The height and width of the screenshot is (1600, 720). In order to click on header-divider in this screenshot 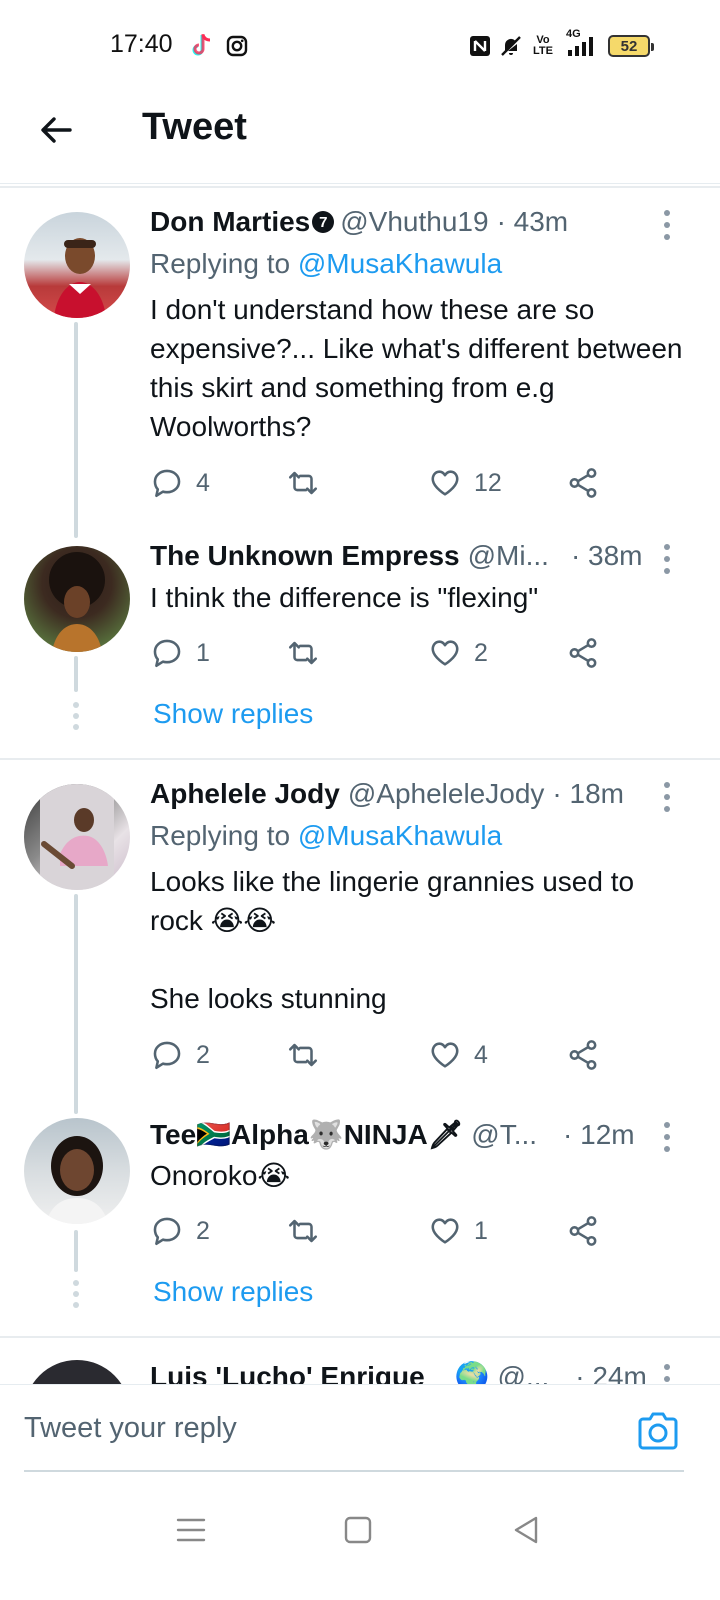, I will do `click(360, 187)`.